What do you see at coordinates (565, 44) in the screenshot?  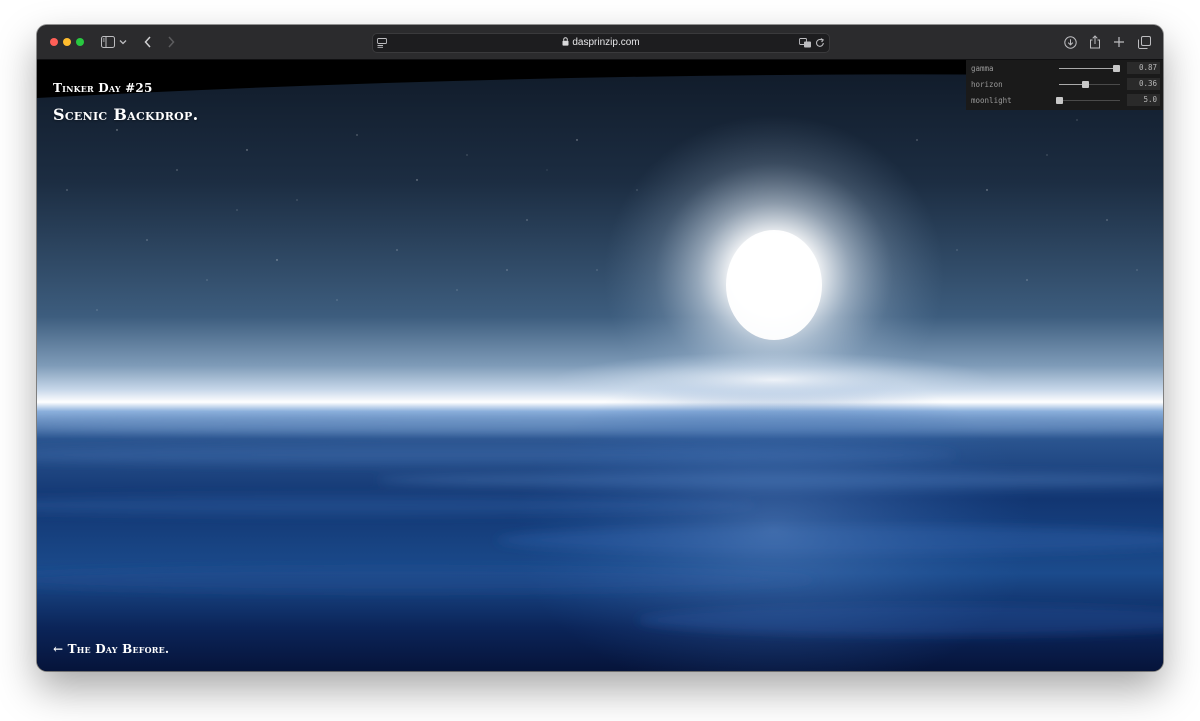 I see `lock-icon` at bounding box center [565, 44].